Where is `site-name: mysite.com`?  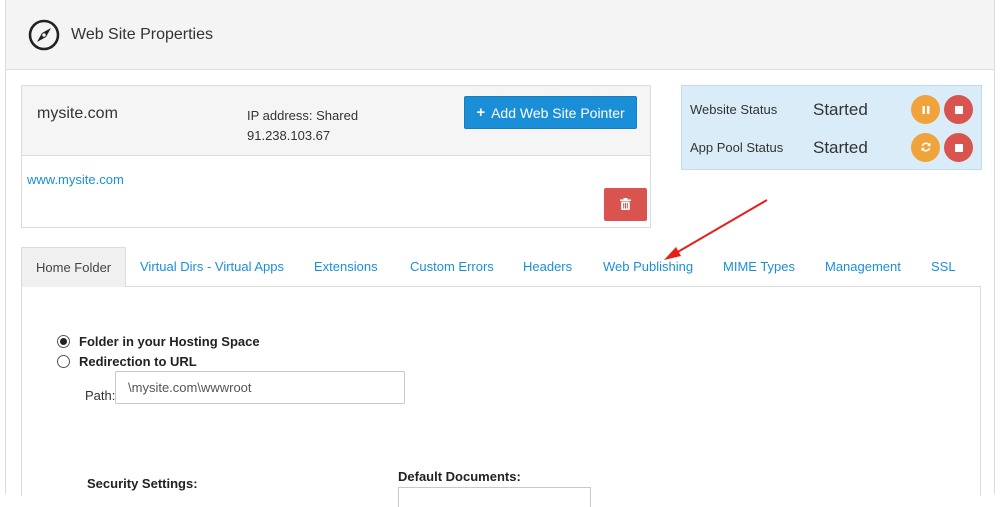 site-name: mysite.com is located at coordinates (77, 113).